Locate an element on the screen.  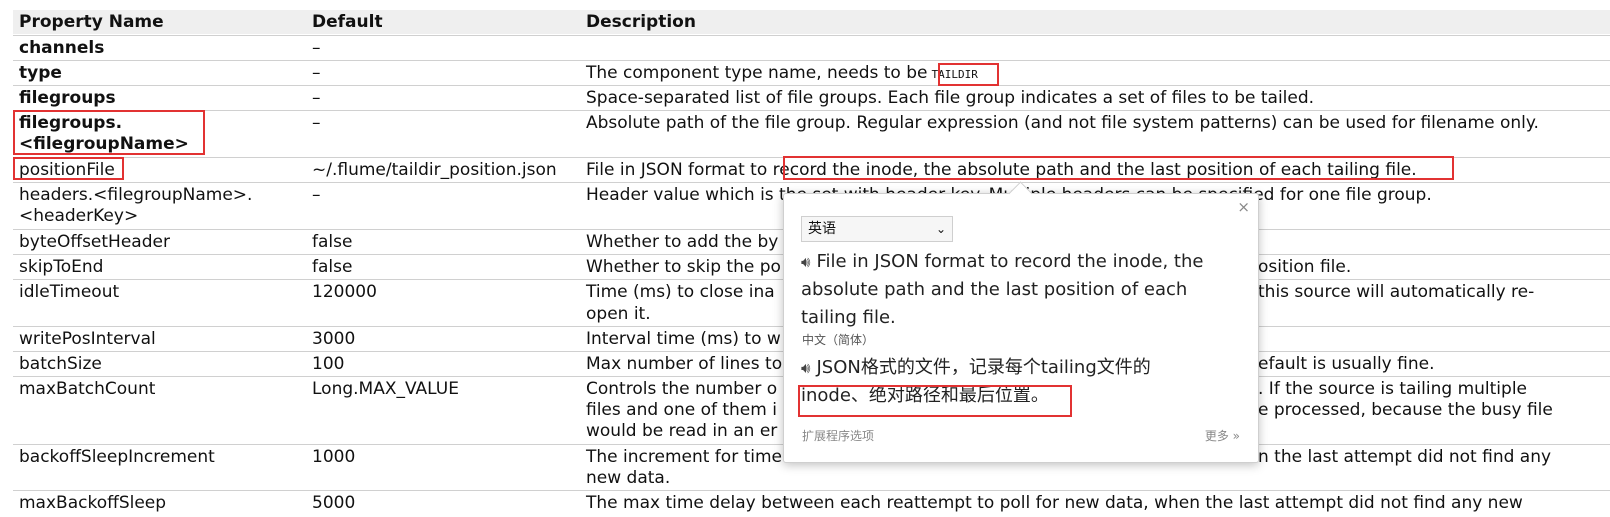
header-property-name: Property Name is located at coordinates (91, 22).